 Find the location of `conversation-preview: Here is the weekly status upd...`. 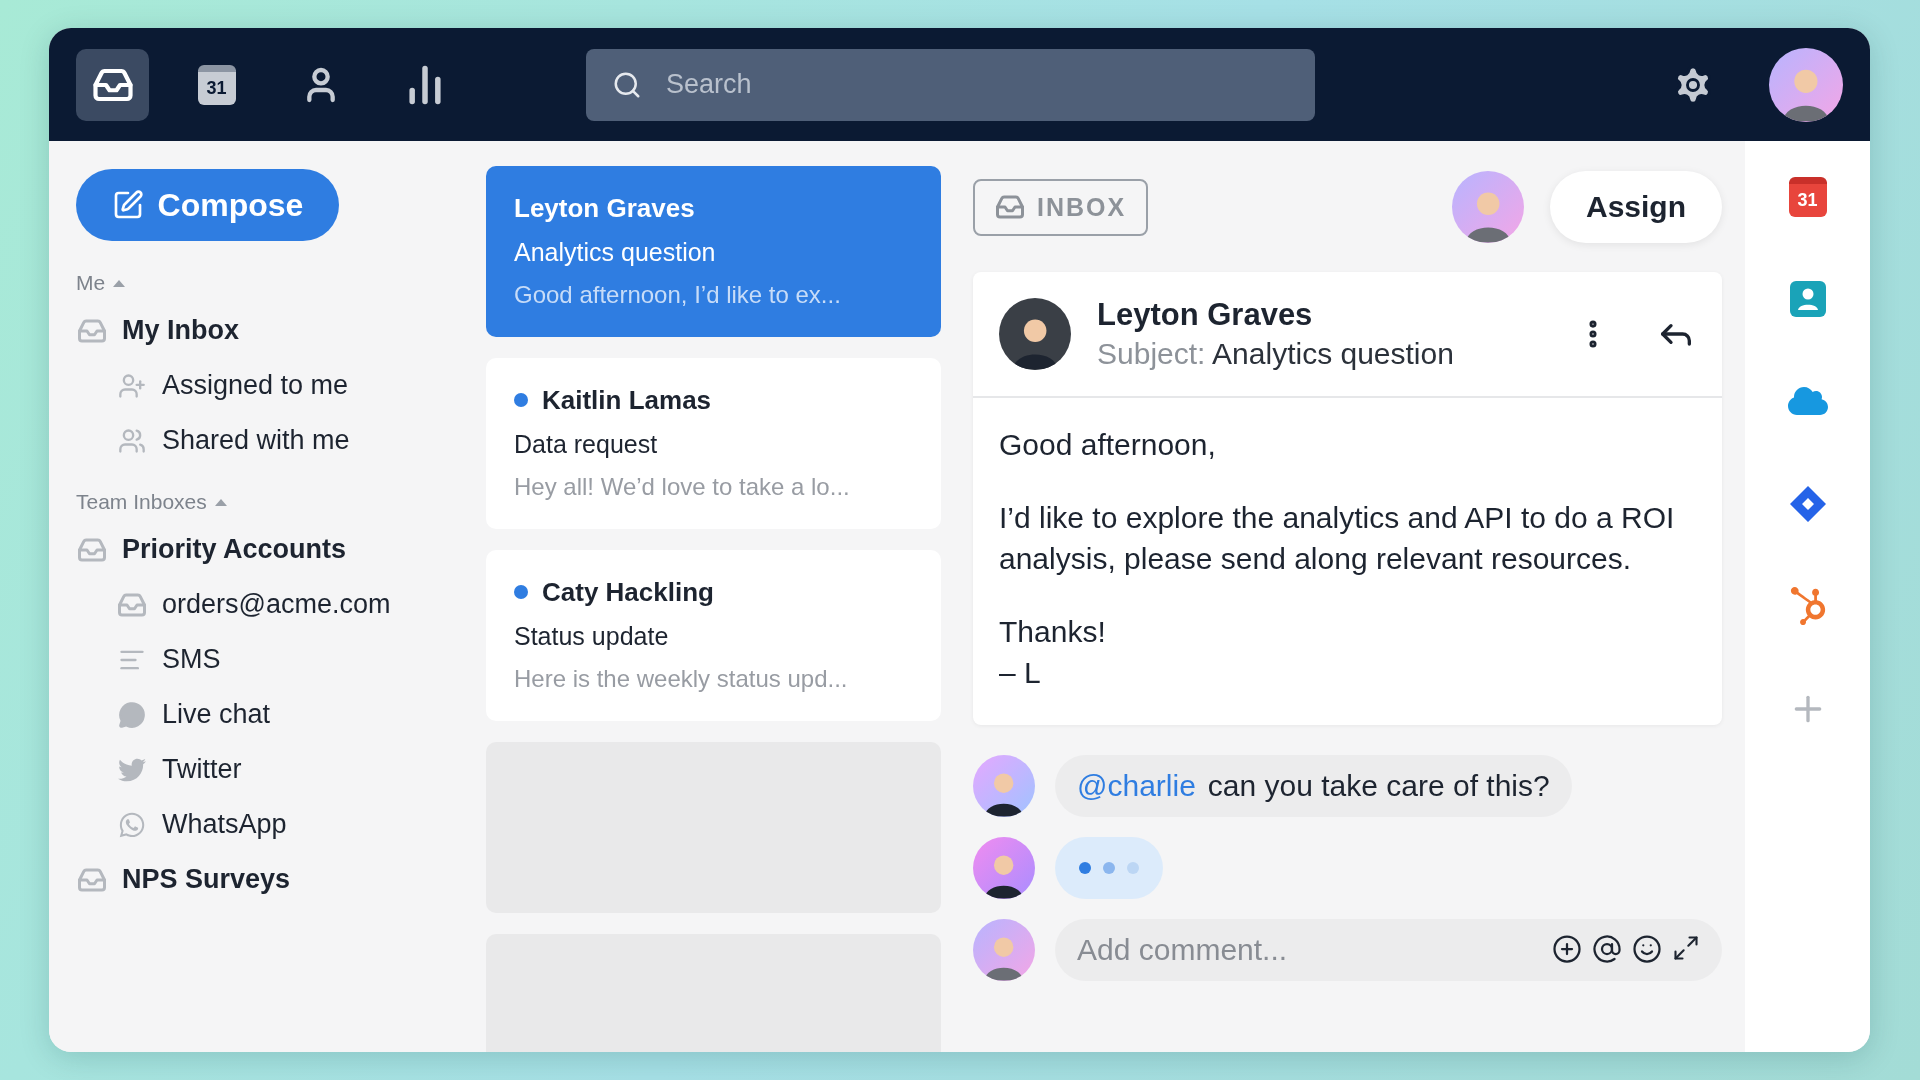

conversation-preview: Here is the weekly status upd... is located at coordinates (681, 679).